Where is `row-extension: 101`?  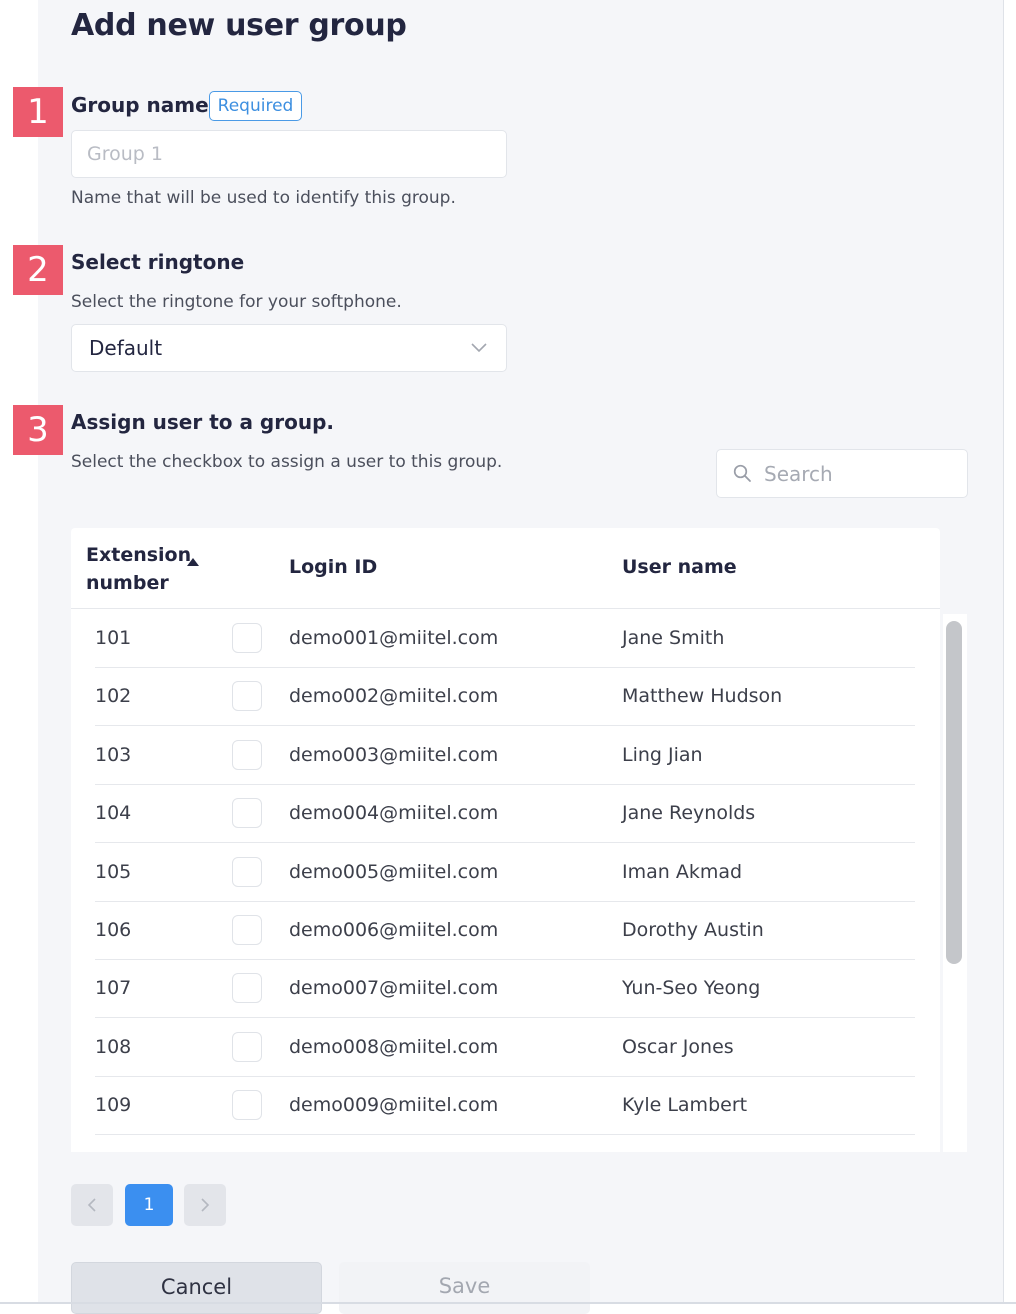
row-extension: 101 is located at coordinates (113, 638).